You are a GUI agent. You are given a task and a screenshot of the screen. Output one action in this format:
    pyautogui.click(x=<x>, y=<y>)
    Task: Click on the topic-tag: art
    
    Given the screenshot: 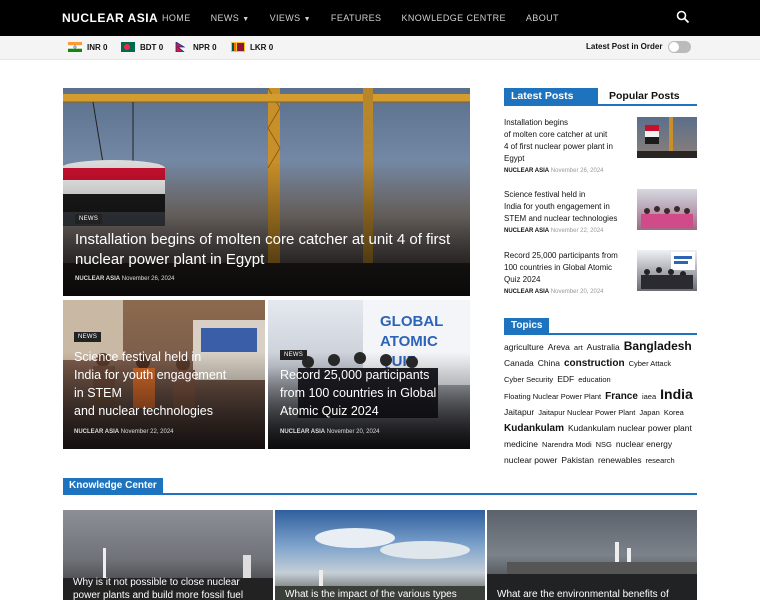 What is the action you would take?
    pyautogui.click(x=578, y=348)
    